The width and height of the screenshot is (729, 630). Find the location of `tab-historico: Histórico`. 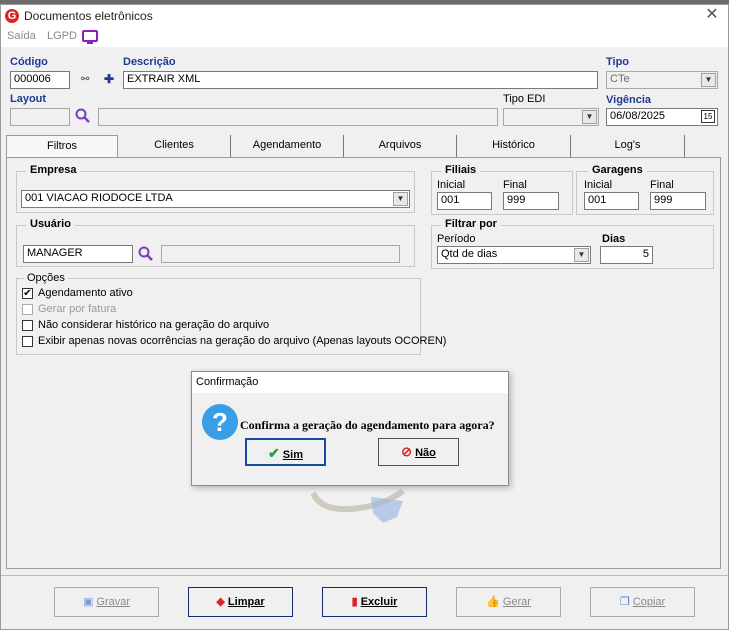

tab-historico: Histórico is located at coordinates (514, 146).